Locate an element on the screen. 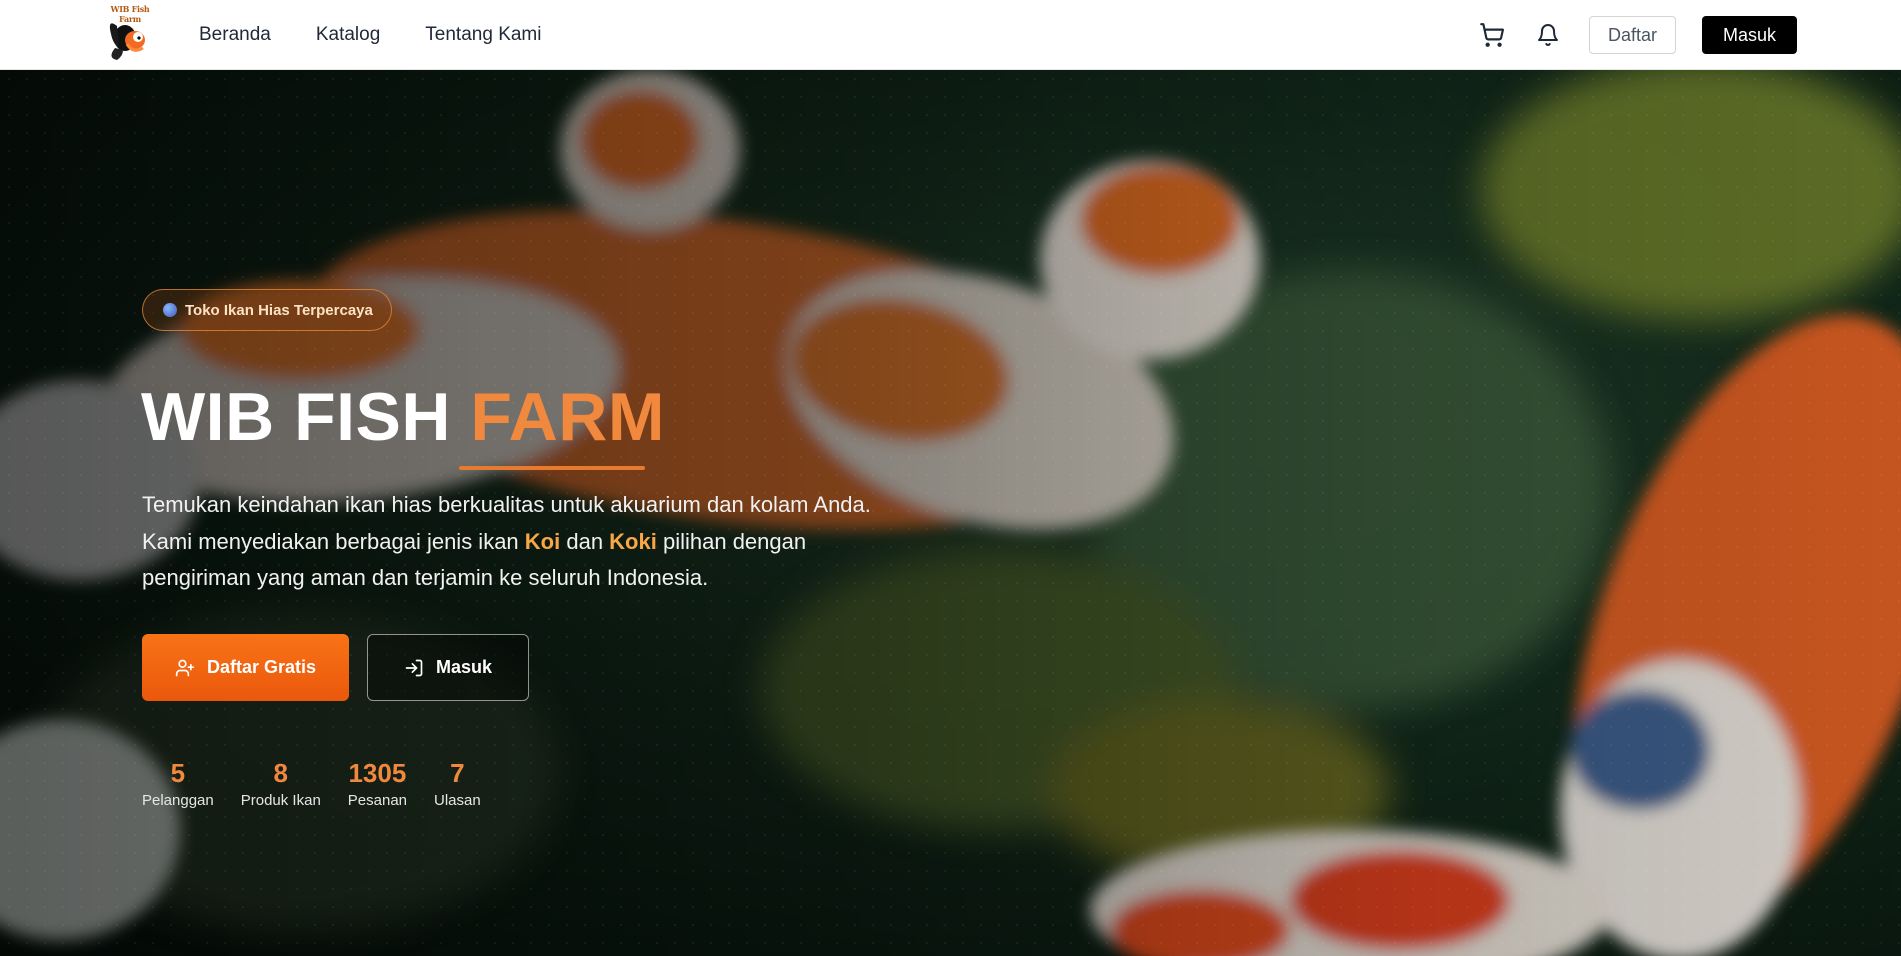 This screenshot has height=956, width=1901. hero-title: WIB FISH FARM is located at coordinates (403, 417).